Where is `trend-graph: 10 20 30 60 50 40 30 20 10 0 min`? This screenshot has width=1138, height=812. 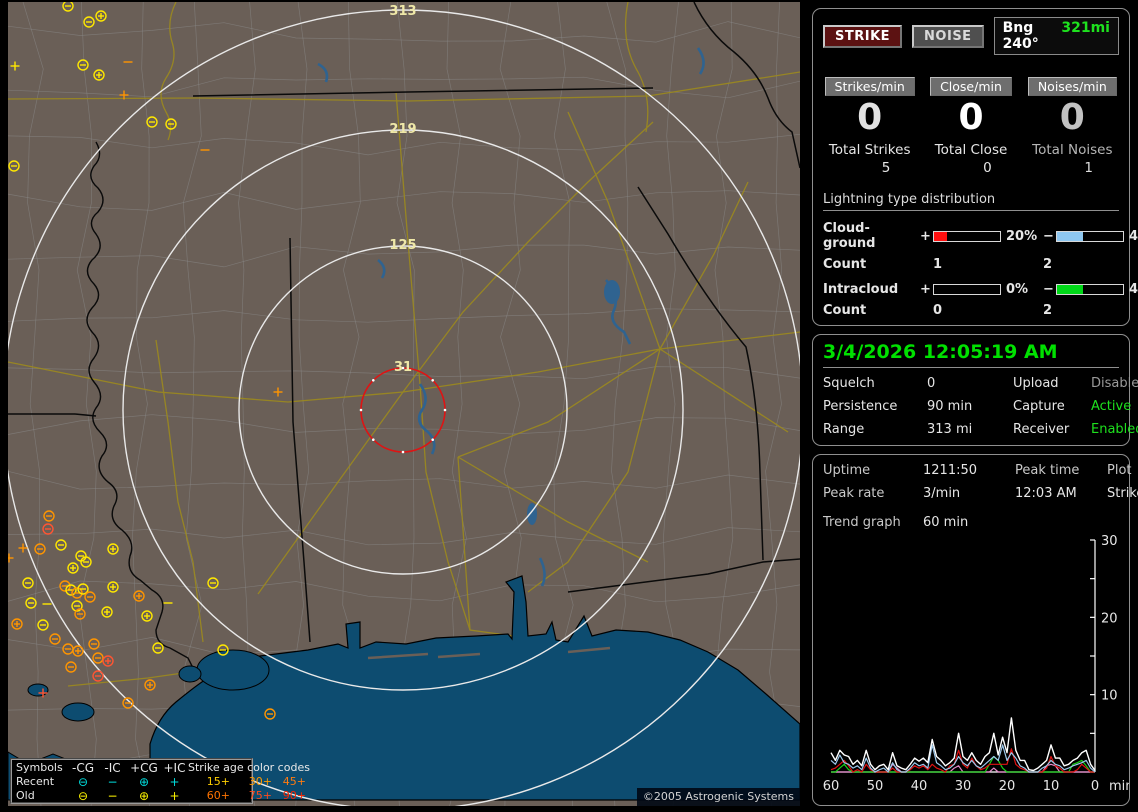 trend-graph: 10 20 30 60 50 40 30 20 10 0 min is located at coordinates (978, 664).